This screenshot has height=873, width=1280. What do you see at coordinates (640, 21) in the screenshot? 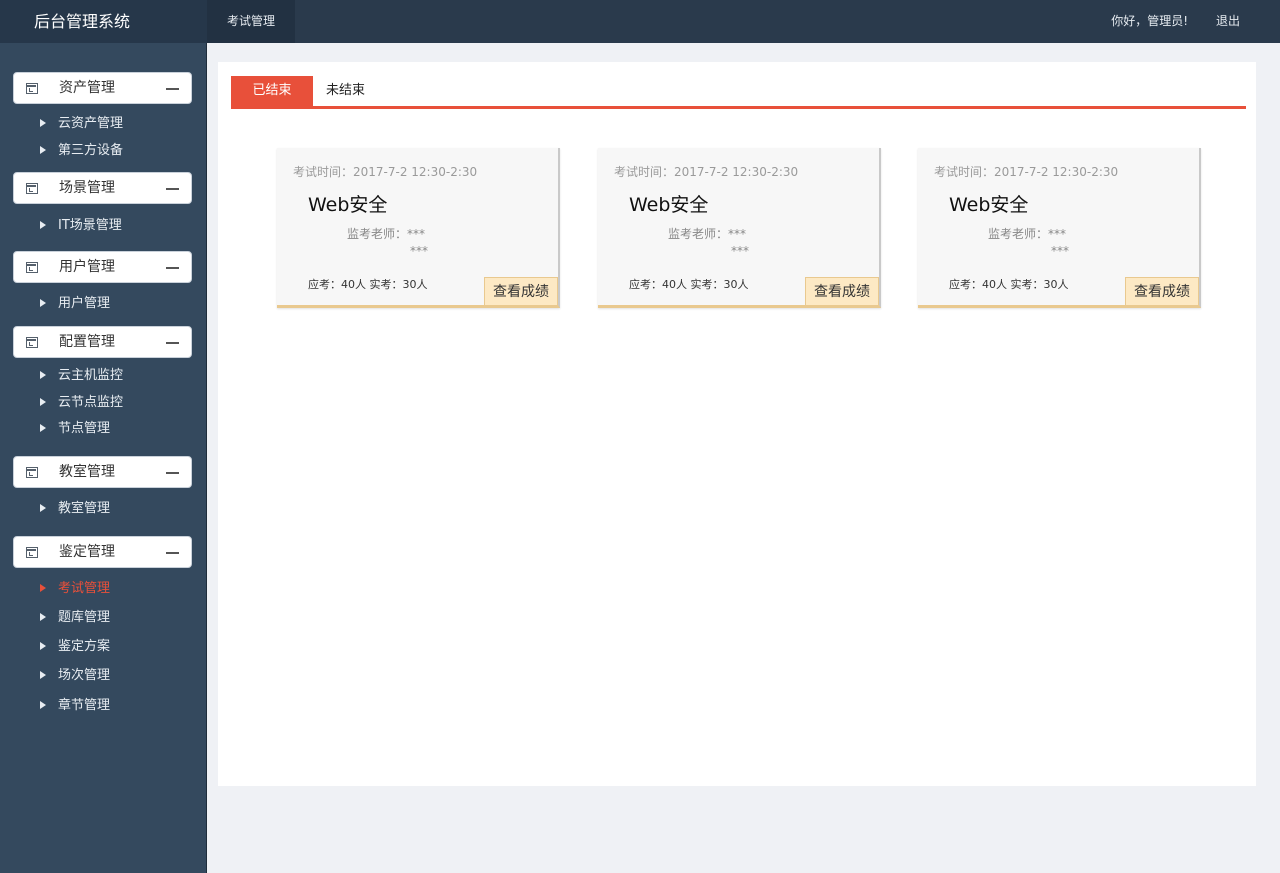
I see `top-bar: 后台管理系统 考试管理 你好，管理员! 退出` at bounding box center [640, 21].